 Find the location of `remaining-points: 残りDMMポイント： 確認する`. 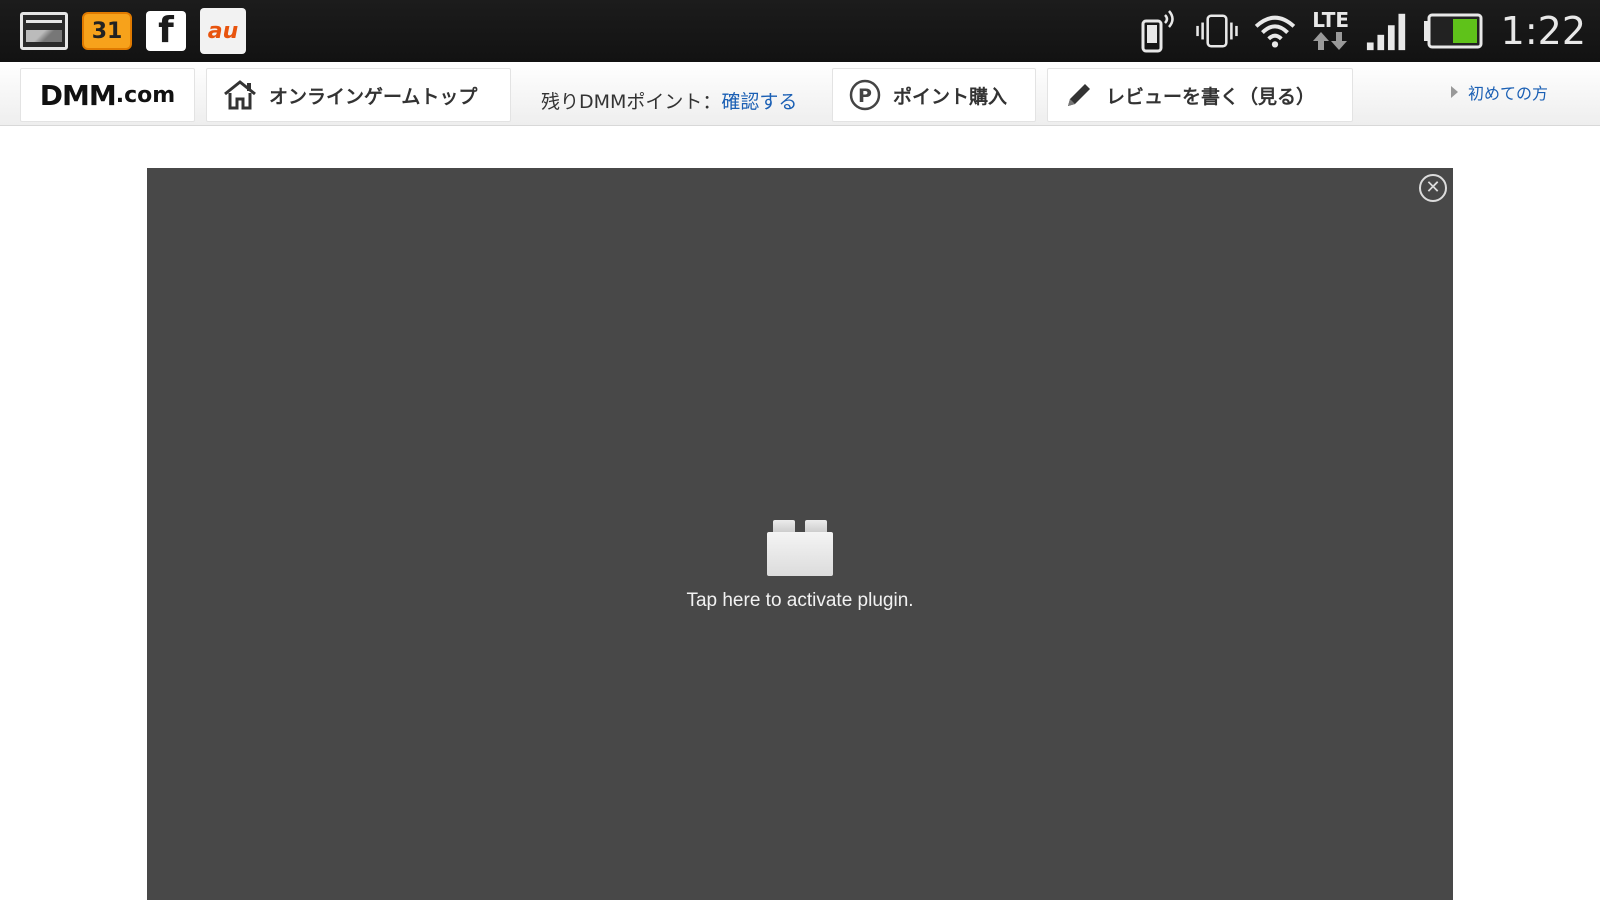

remaining-points: 残りDMMポイント： 確認する is located at coordinates (675, 95).